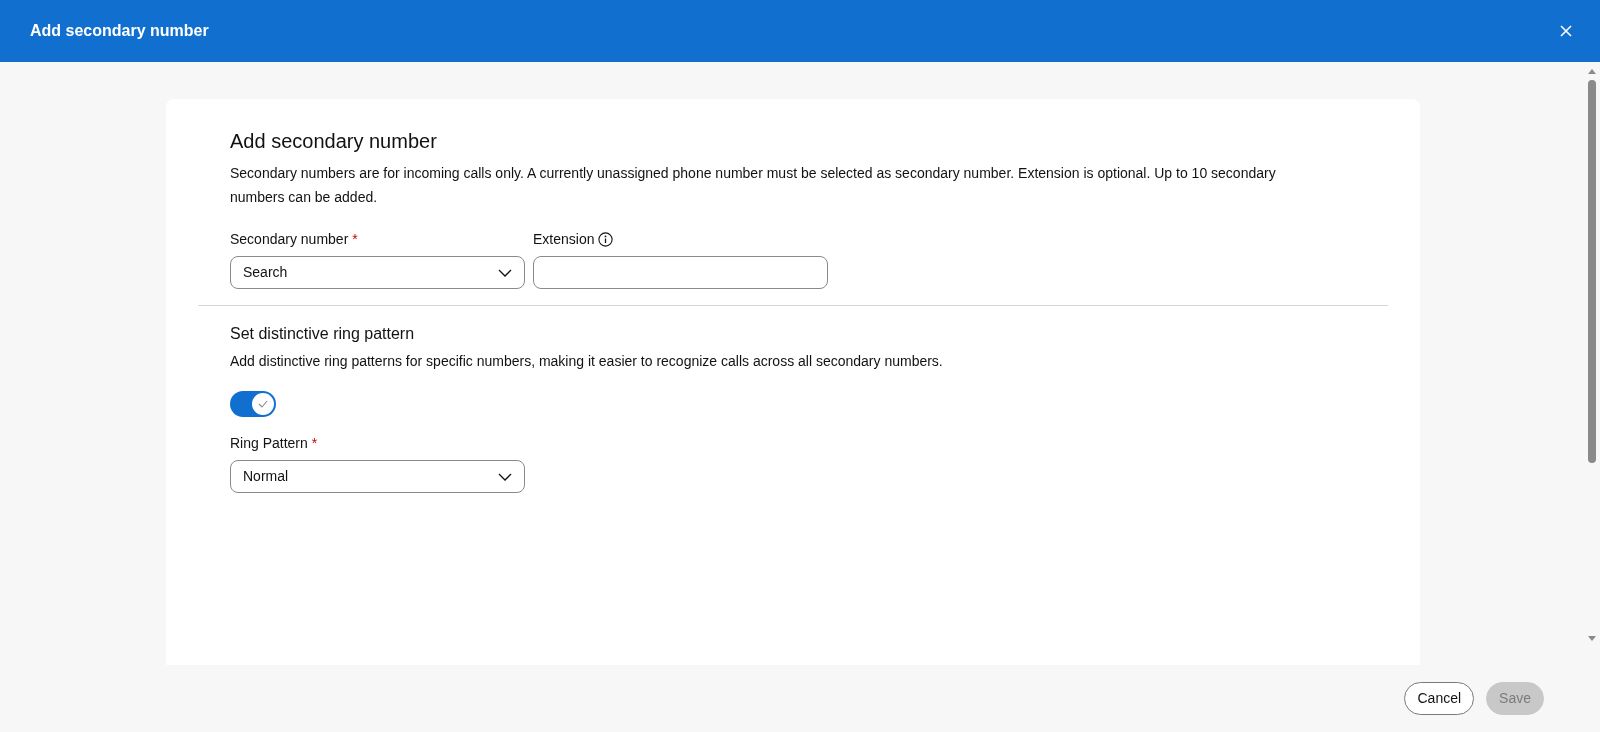 The width and height of the screenshot is (1600, 732). Describe the element at coordinates (119, 31) in the screenshot. I see `dialog-title: Add secondary number` at that location.